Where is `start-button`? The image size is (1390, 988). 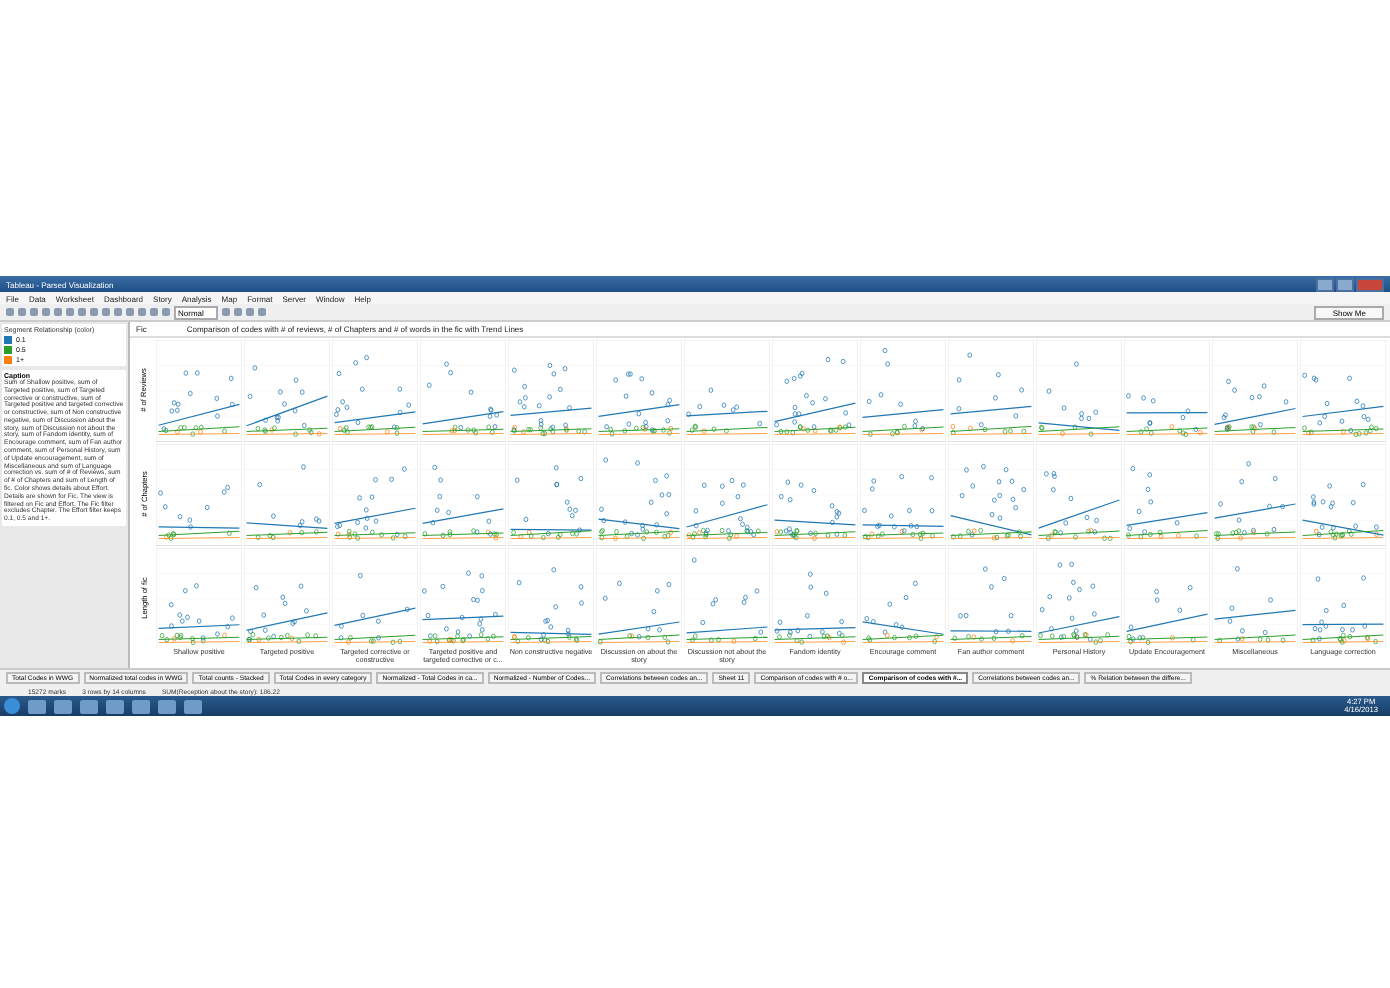
start-button is located at coordinates (12, 706).